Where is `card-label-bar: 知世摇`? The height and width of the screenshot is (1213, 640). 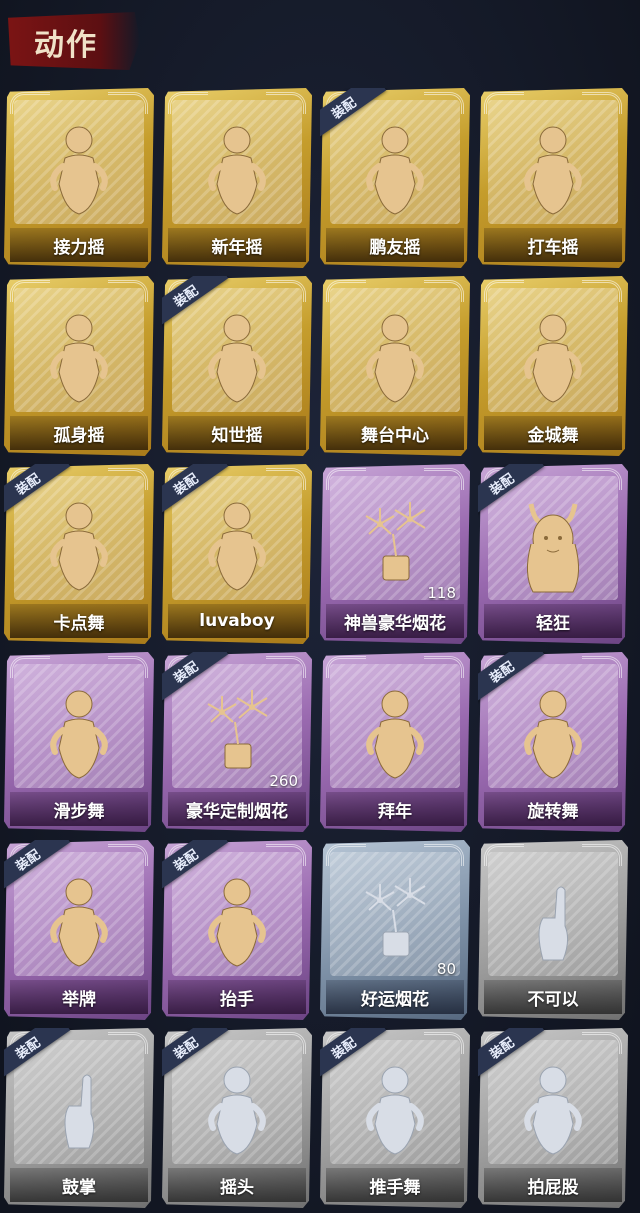
card-label-bar: 知世摇 is located at coordinates (237, 433).